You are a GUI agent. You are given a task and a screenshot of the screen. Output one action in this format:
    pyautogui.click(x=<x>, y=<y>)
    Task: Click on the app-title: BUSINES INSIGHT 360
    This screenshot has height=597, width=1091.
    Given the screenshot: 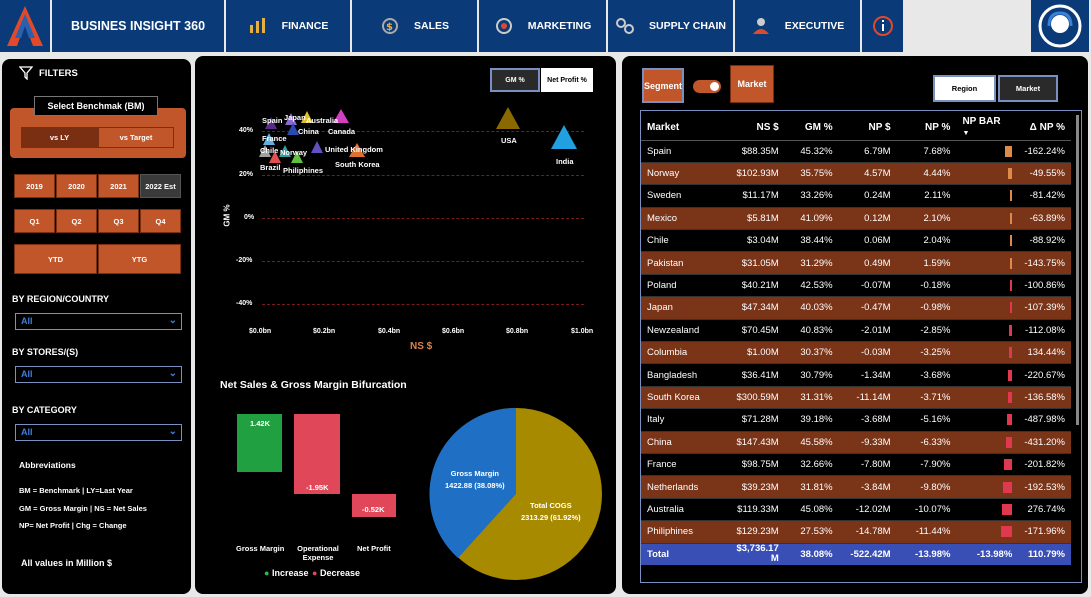 What is the action you would take?
    pyautogui.click(x=138, y=26)
    